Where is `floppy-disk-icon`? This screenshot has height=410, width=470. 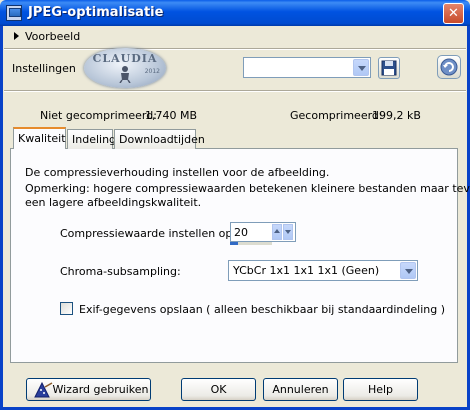 floppy-disk-icon is located at coordinates (389, 68).